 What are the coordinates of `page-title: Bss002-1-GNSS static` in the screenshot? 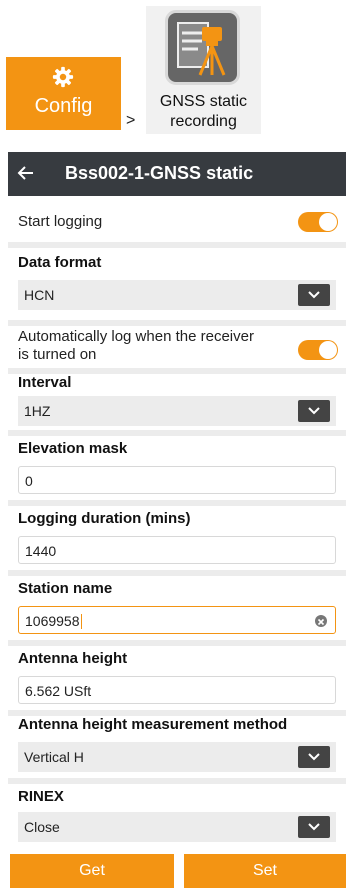 It's located at (159, 173).